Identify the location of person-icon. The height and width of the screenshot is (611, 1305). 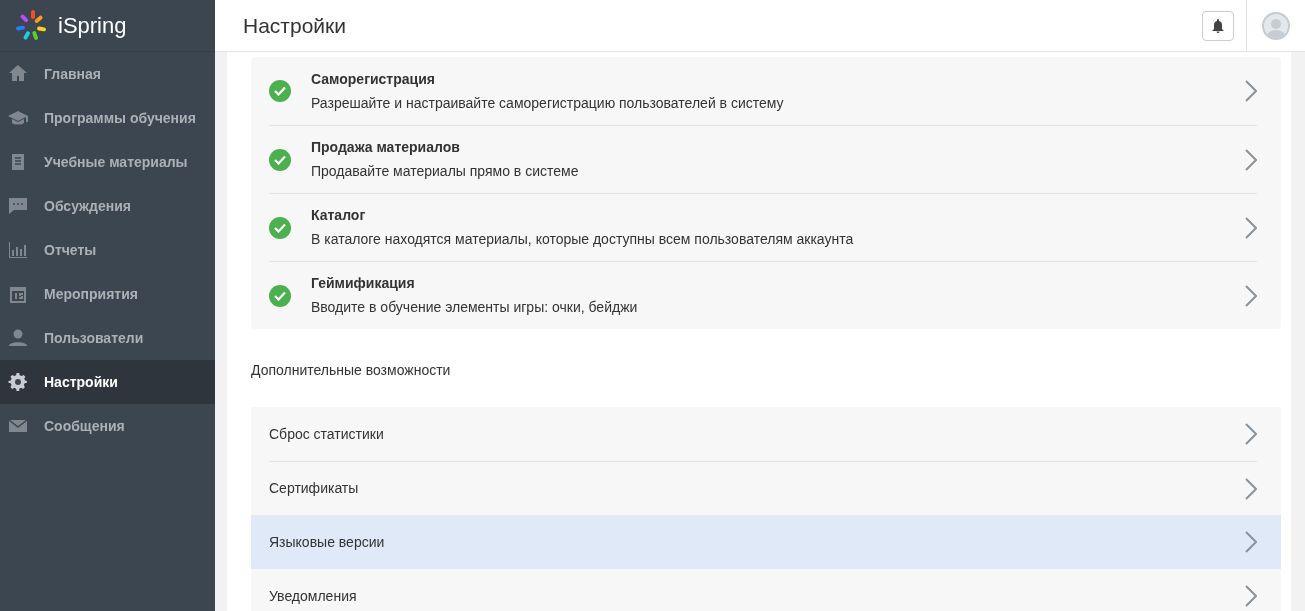
(18, 338).